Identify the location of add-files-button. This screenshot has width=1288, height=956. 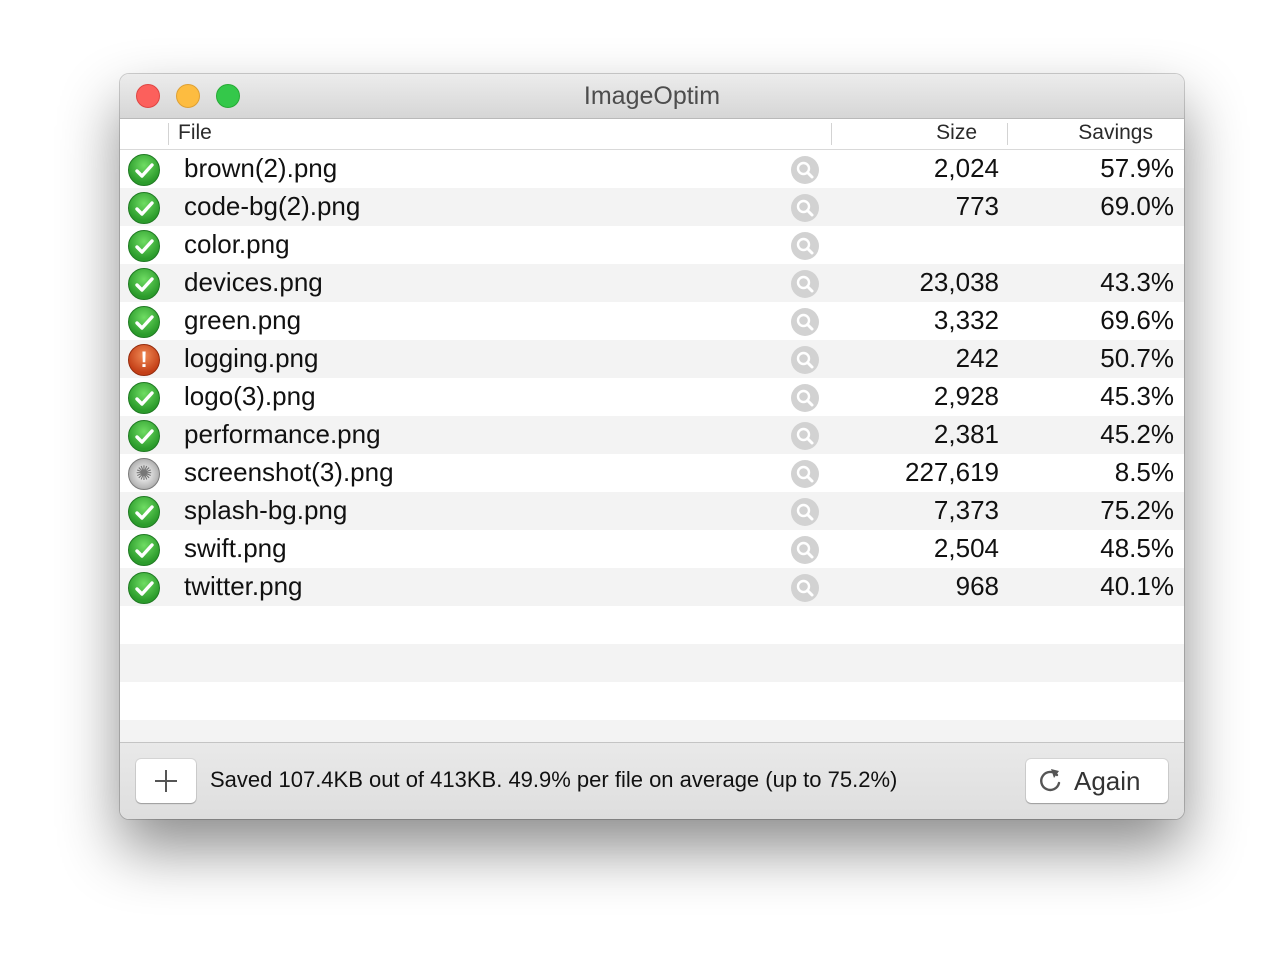
(166, 781).